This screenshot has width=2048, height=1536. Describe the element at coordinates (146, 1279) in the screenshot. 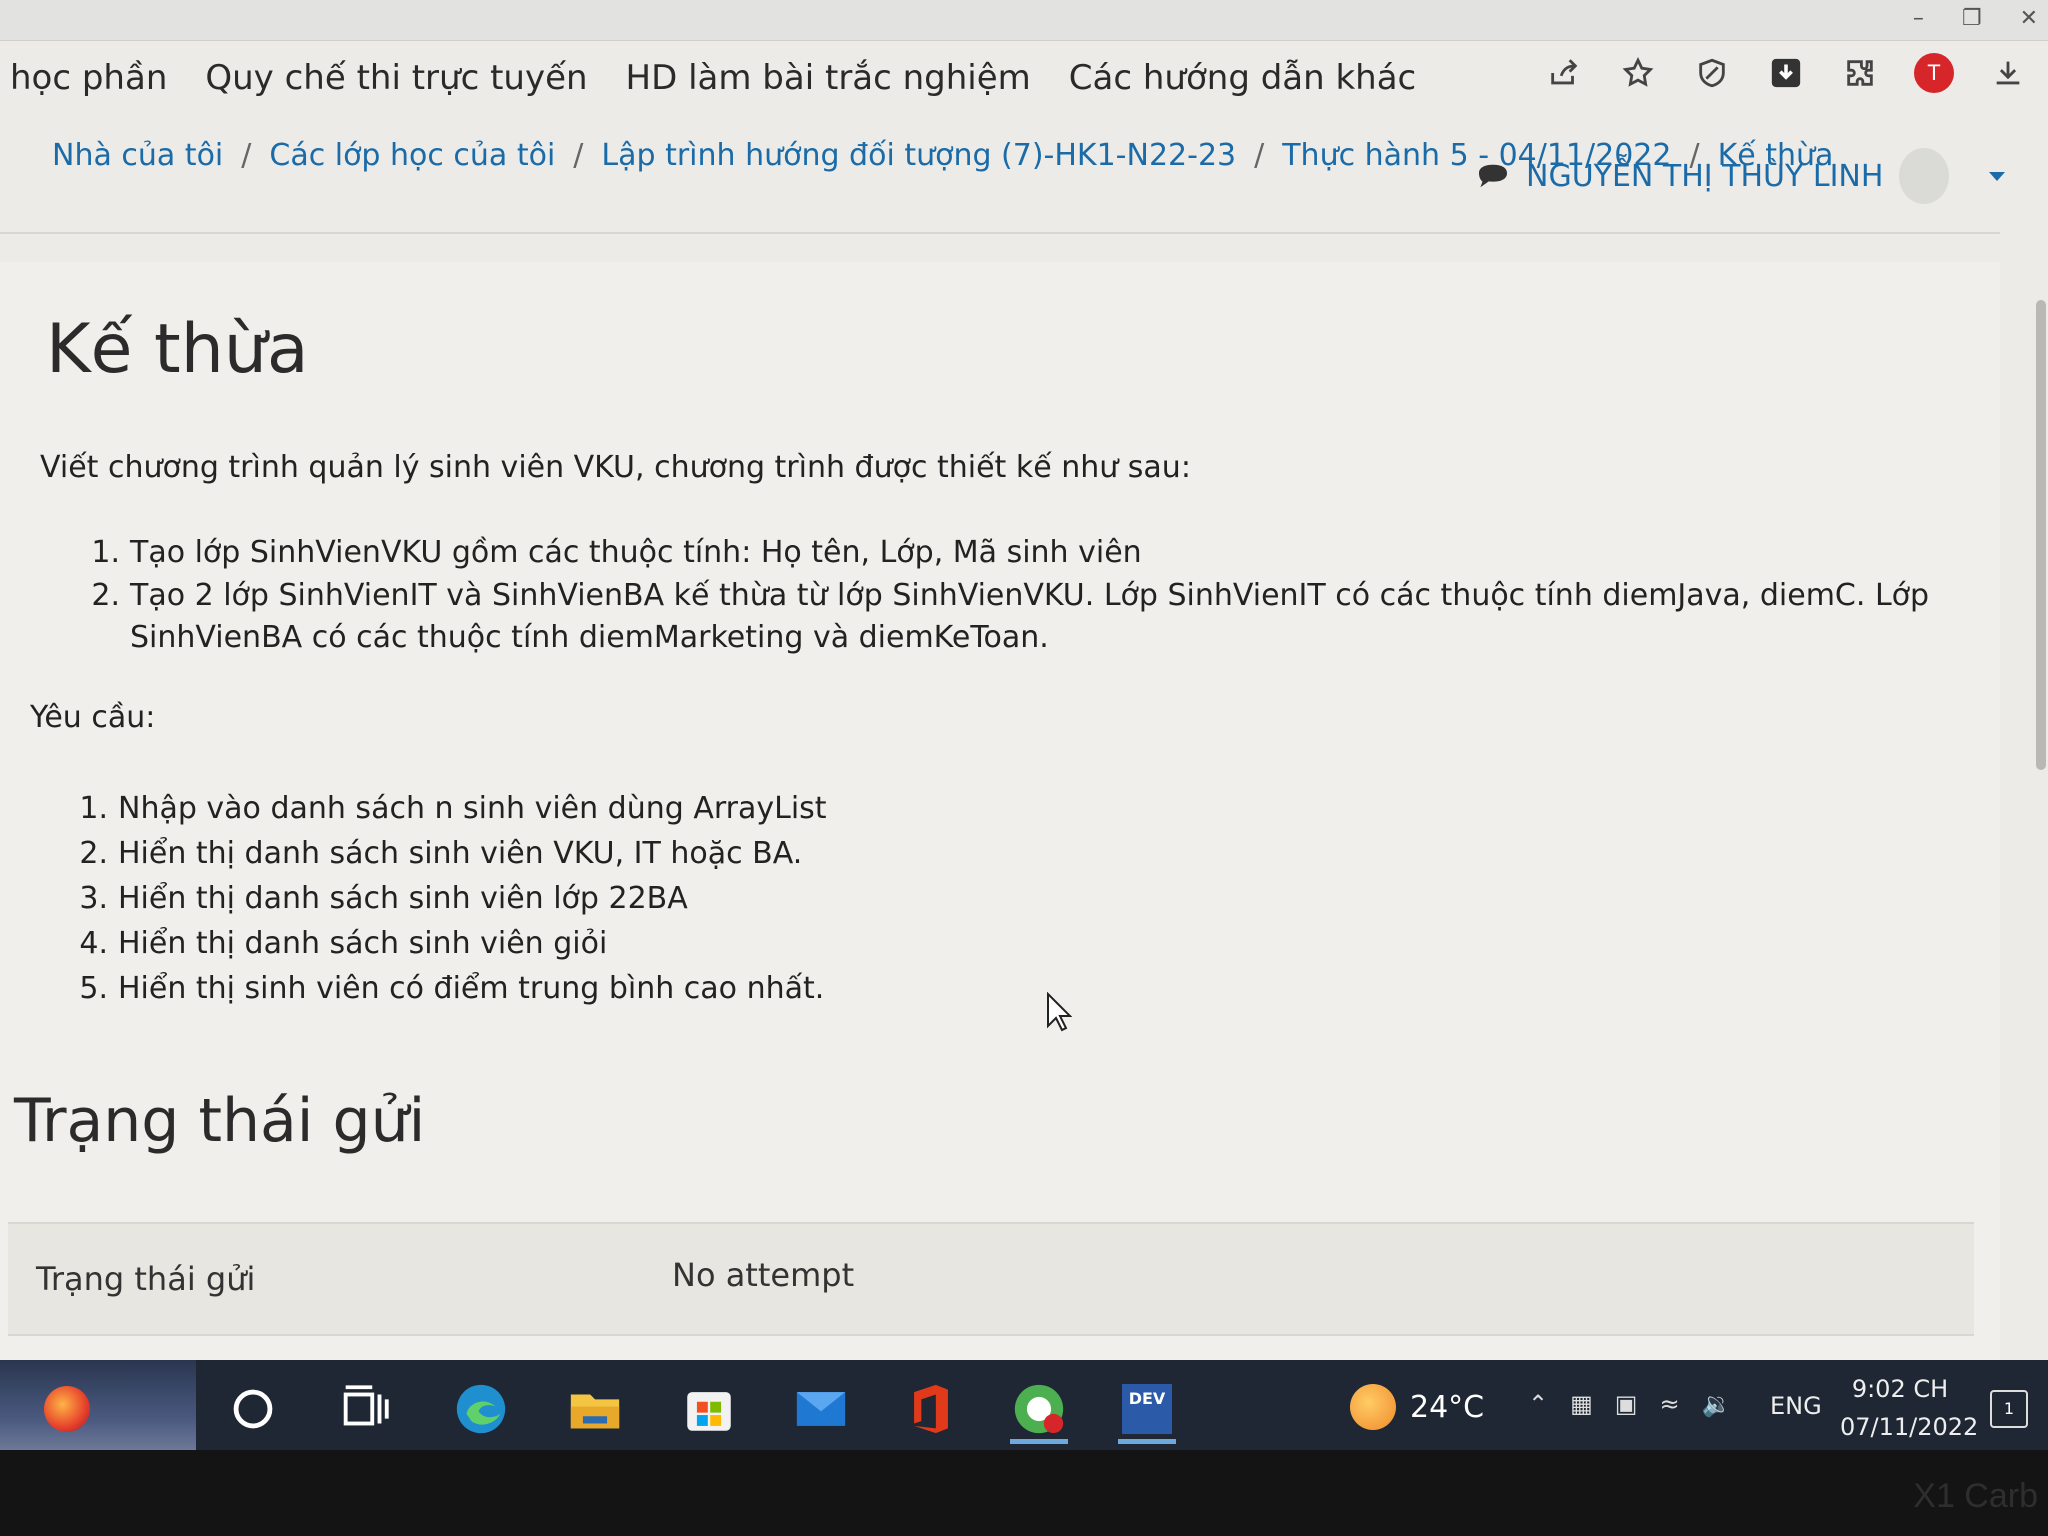

I see `status-label: Trạng thái gửi` at that location.